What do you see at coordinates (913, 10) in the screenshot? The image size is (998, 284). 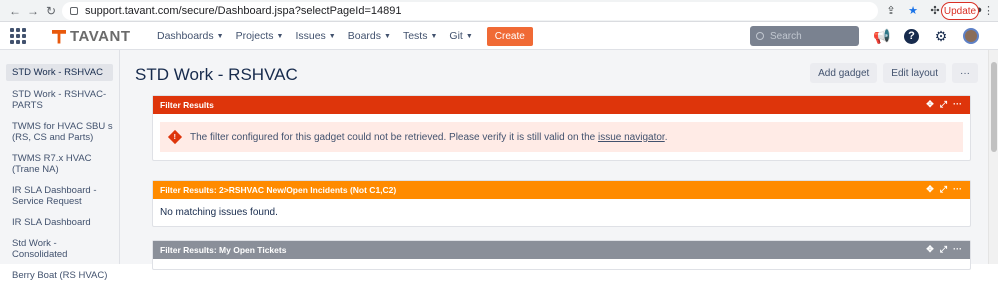 I see `bookmark-star-icon: ★` at bounding box center [913, 10].